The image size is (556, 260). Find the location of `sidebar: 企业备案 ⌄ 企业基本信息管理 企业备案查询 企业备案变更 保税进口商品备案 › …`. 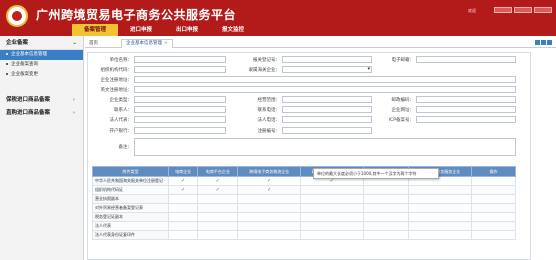

sidebar: 企业备案 ⌄ 企业基本信息管理 企业备案查询 企业备案变更 保税进口商品备案 › … is located at coordinates (42, 148).